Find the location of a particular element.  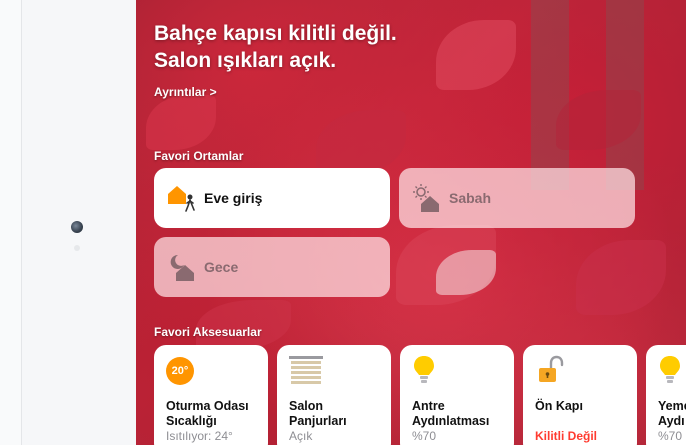

scene-eve-giris: Eve giriş is located at coordinates (272, 198).